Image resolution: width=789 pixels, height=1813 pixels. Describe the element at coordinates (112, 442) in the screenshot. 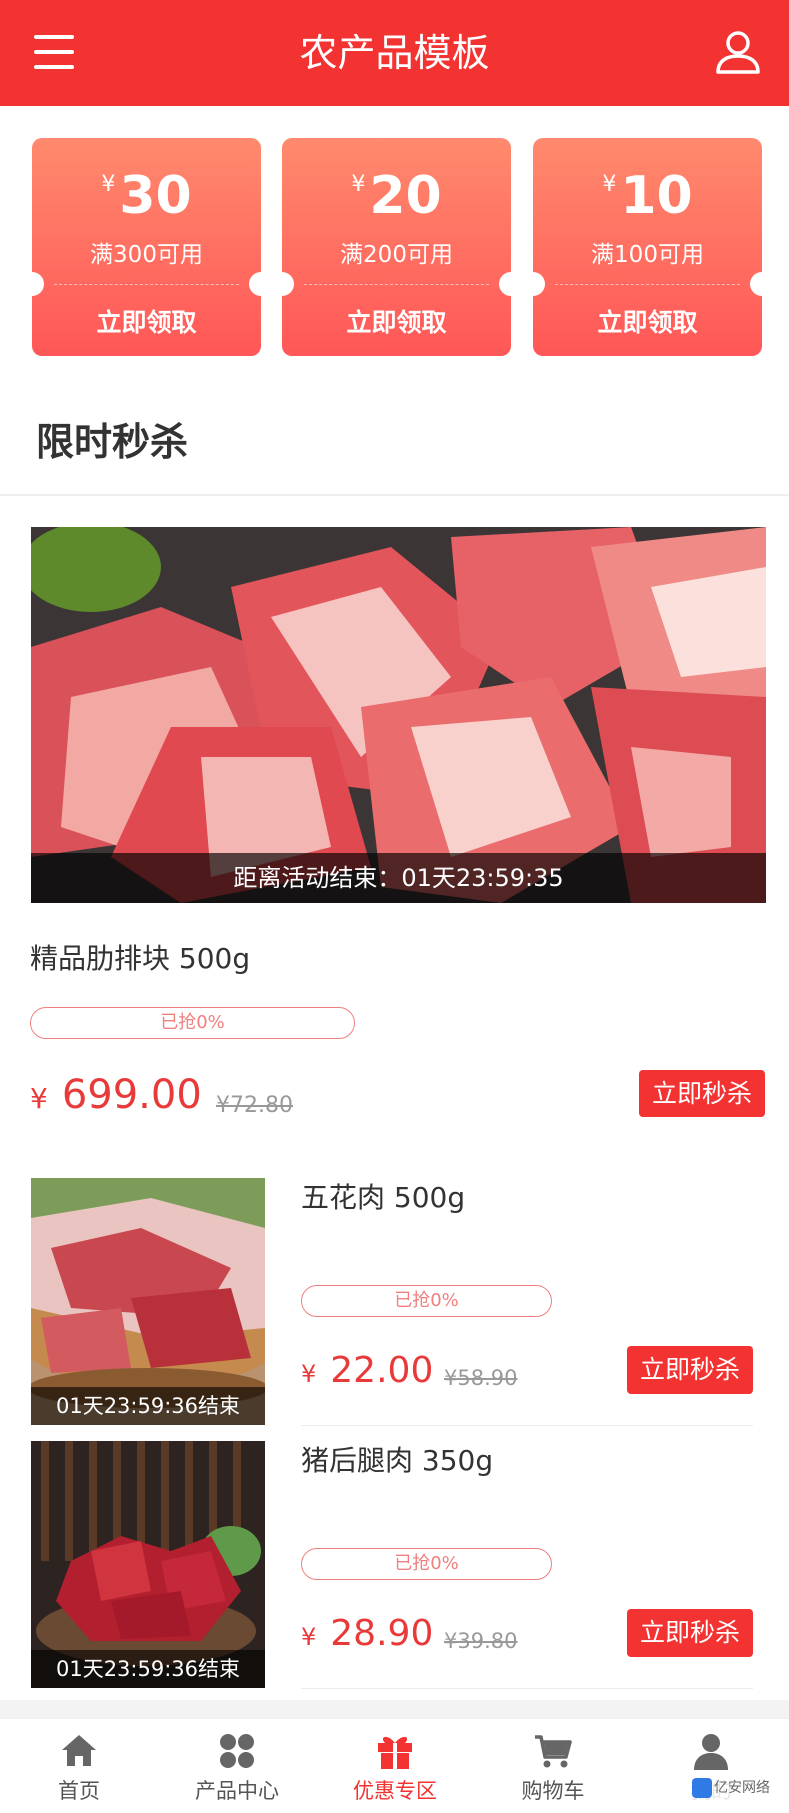

I see `section-title: 限时秒杀` at that location.